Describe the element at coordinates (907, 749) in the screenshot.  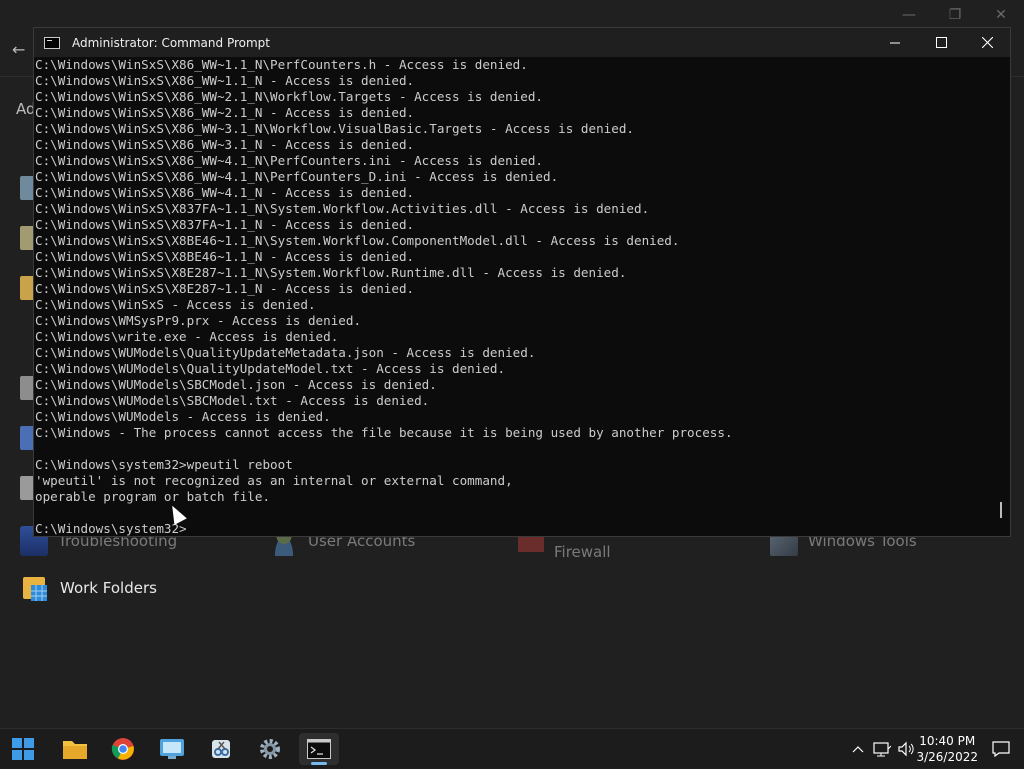
I see `volume-icon` at that location.